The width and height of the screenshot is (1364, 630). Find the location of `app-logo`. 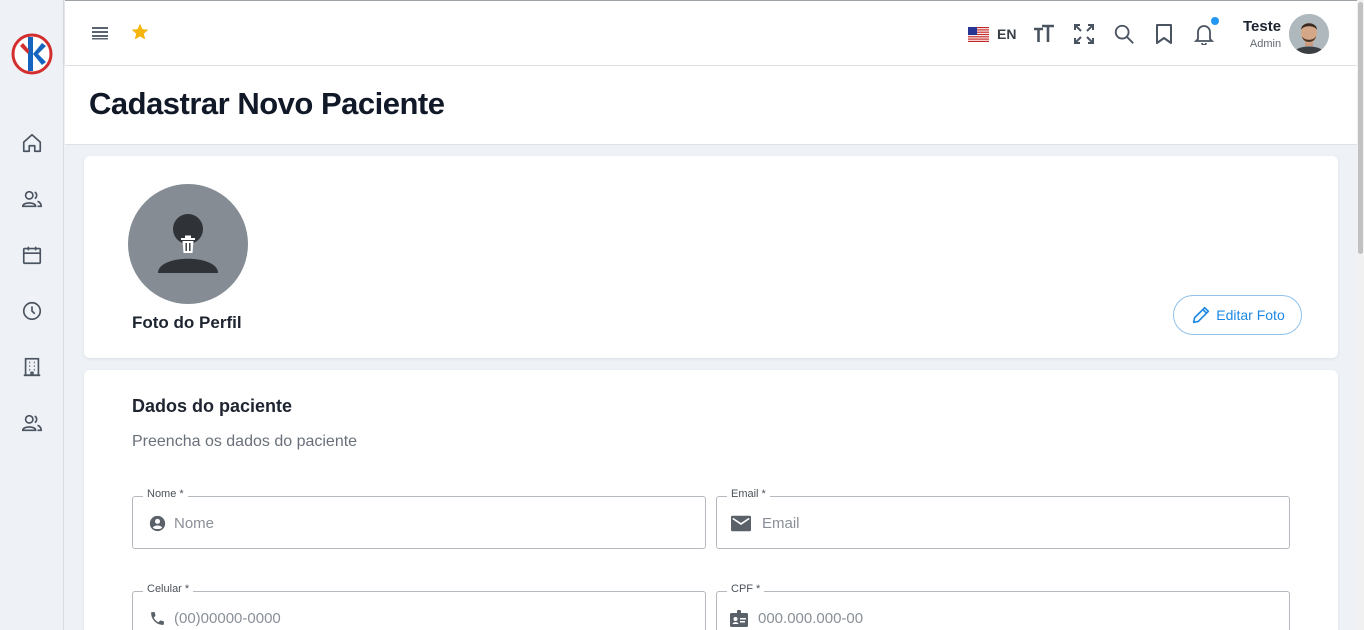

app-logo is located at coordinates (32, 54).